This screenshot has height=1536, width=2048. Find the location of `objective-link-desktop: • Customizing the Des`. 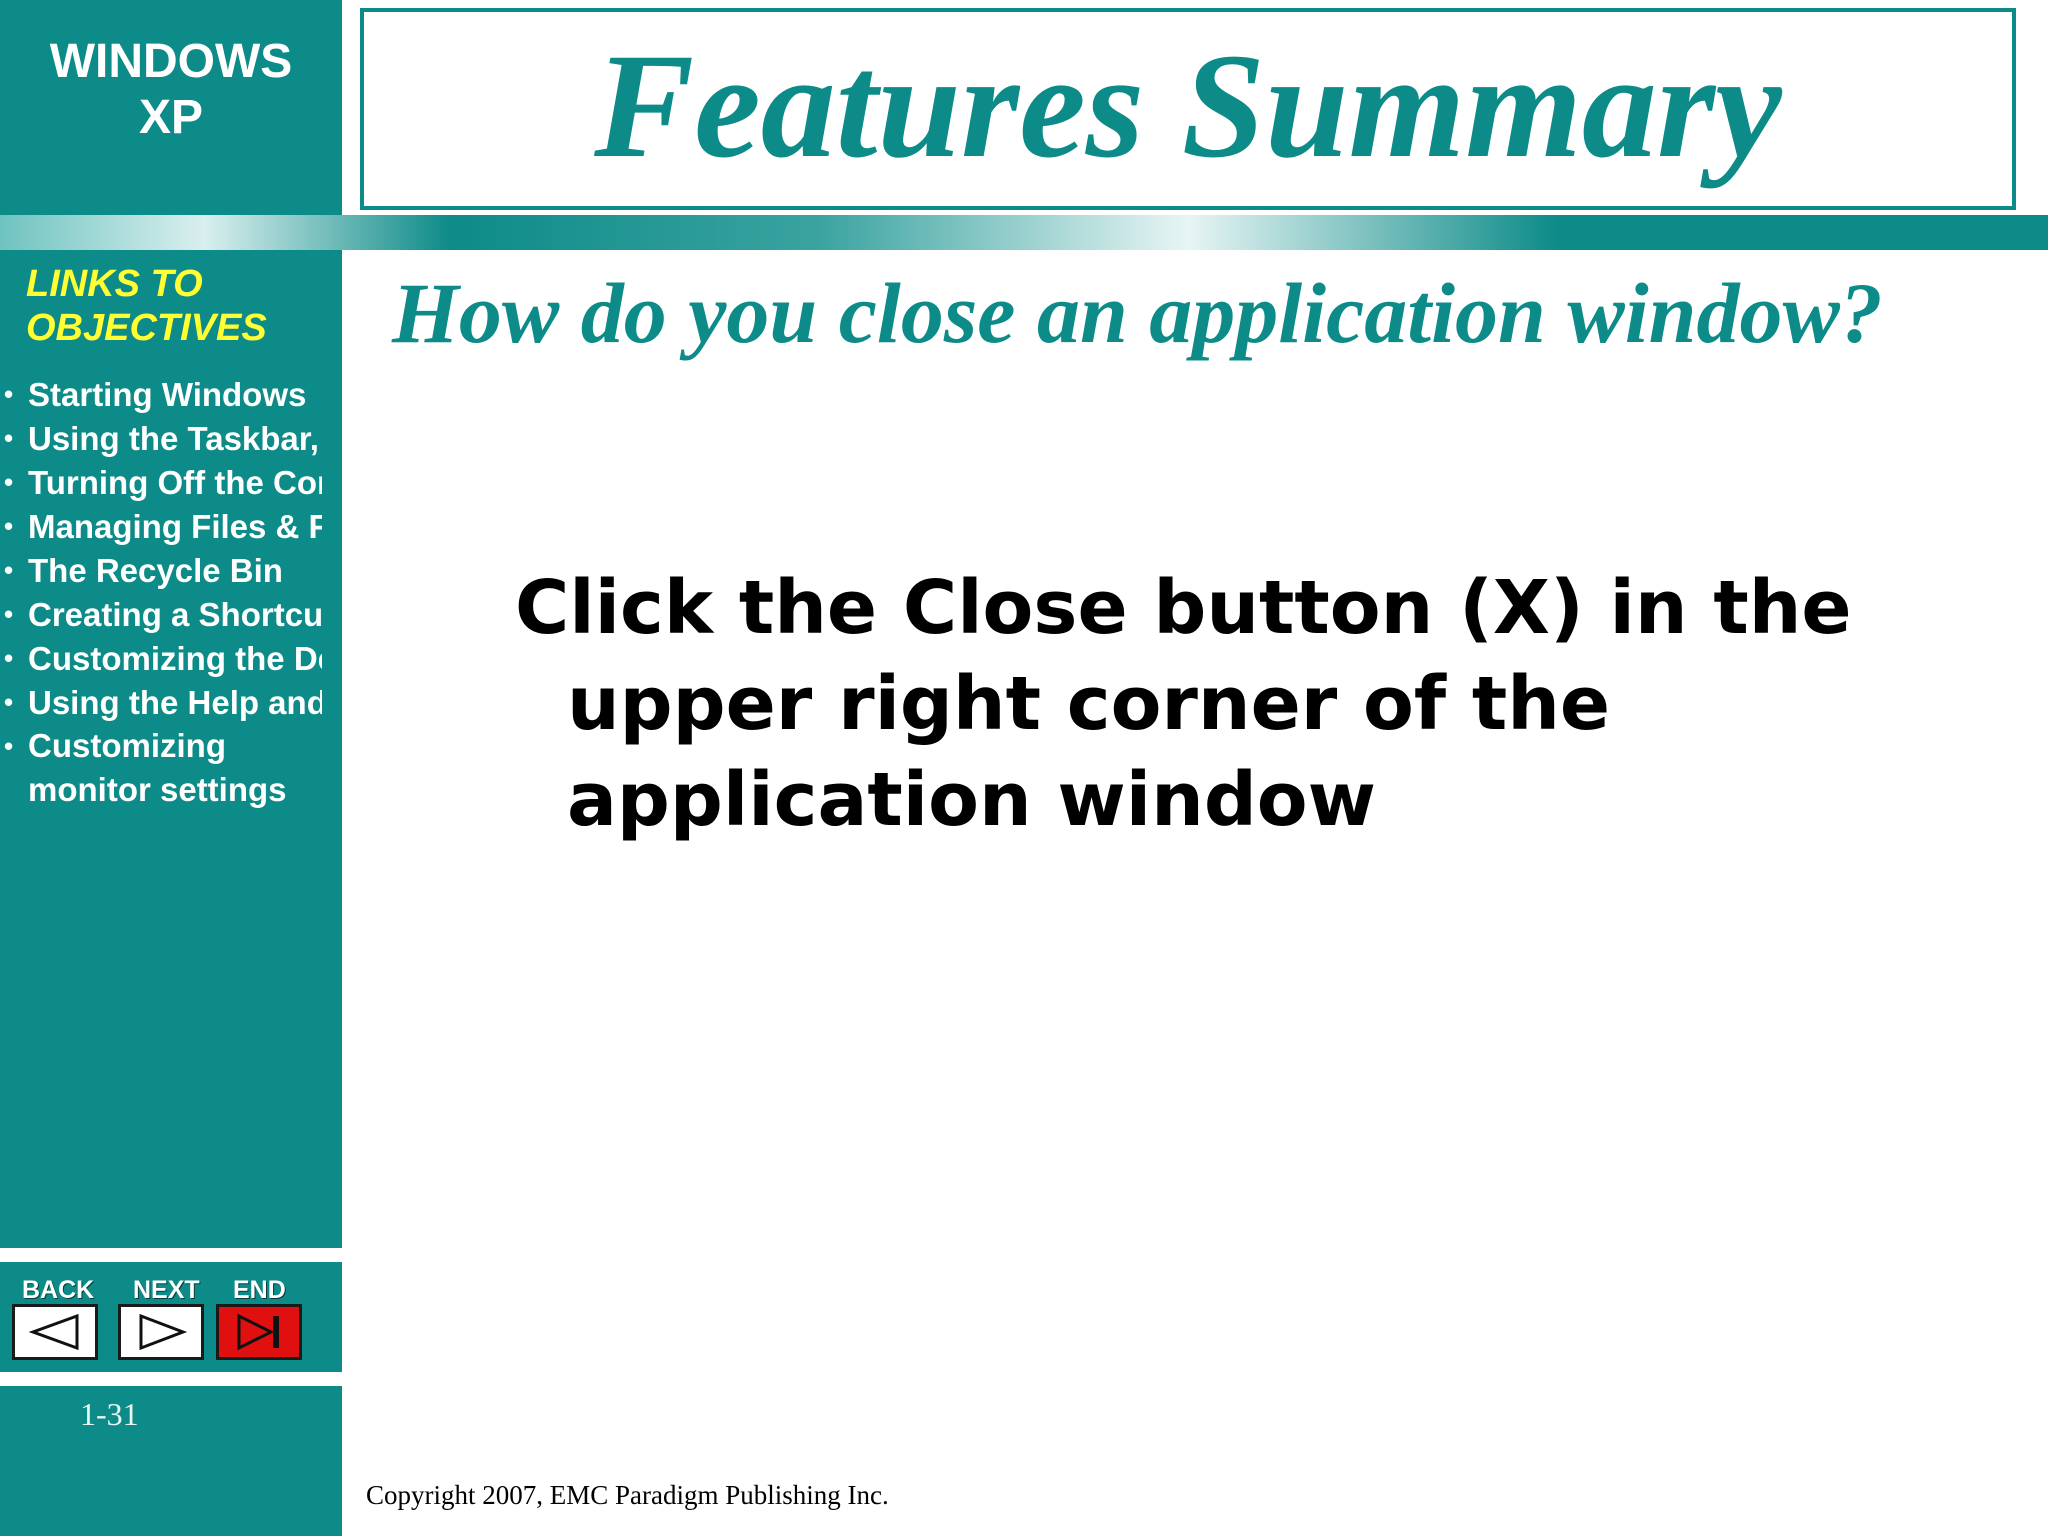

objective-link-desktop: • Customizing the Des is located at coordinates (161, 658).